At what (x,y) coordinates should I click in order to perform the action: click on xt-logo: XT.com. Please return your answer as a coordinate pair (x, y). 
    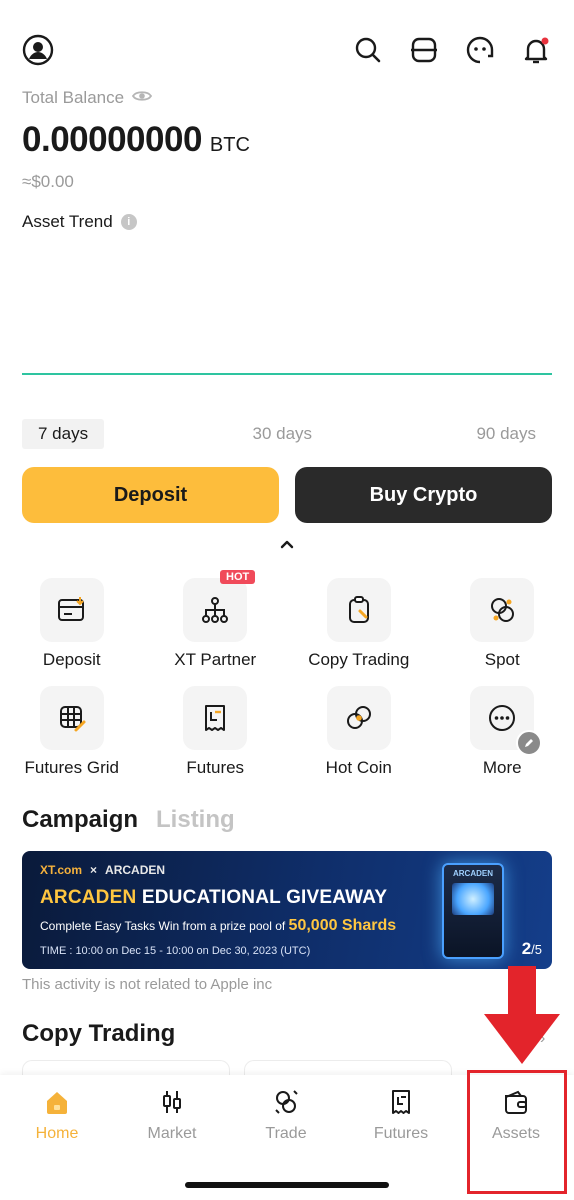
    Looking at the image, I should click on (61, 870).